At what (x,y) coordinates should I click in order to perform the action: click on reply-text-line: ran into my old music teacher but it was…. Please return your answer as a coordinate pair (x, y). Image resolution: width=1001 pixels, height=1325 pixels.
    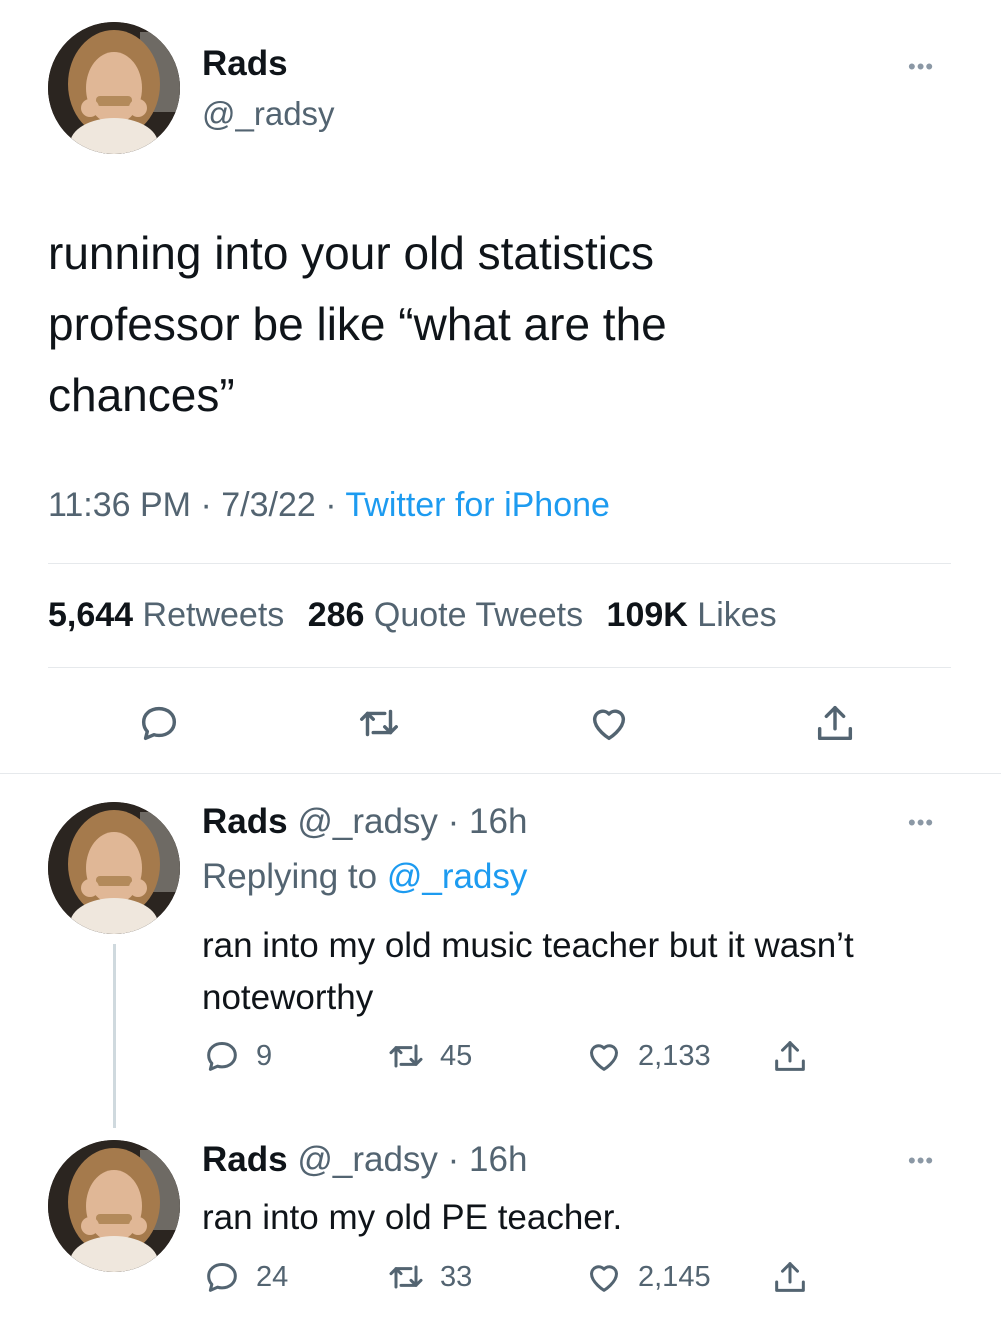
    Looking at the image, I should click on (528, 945).